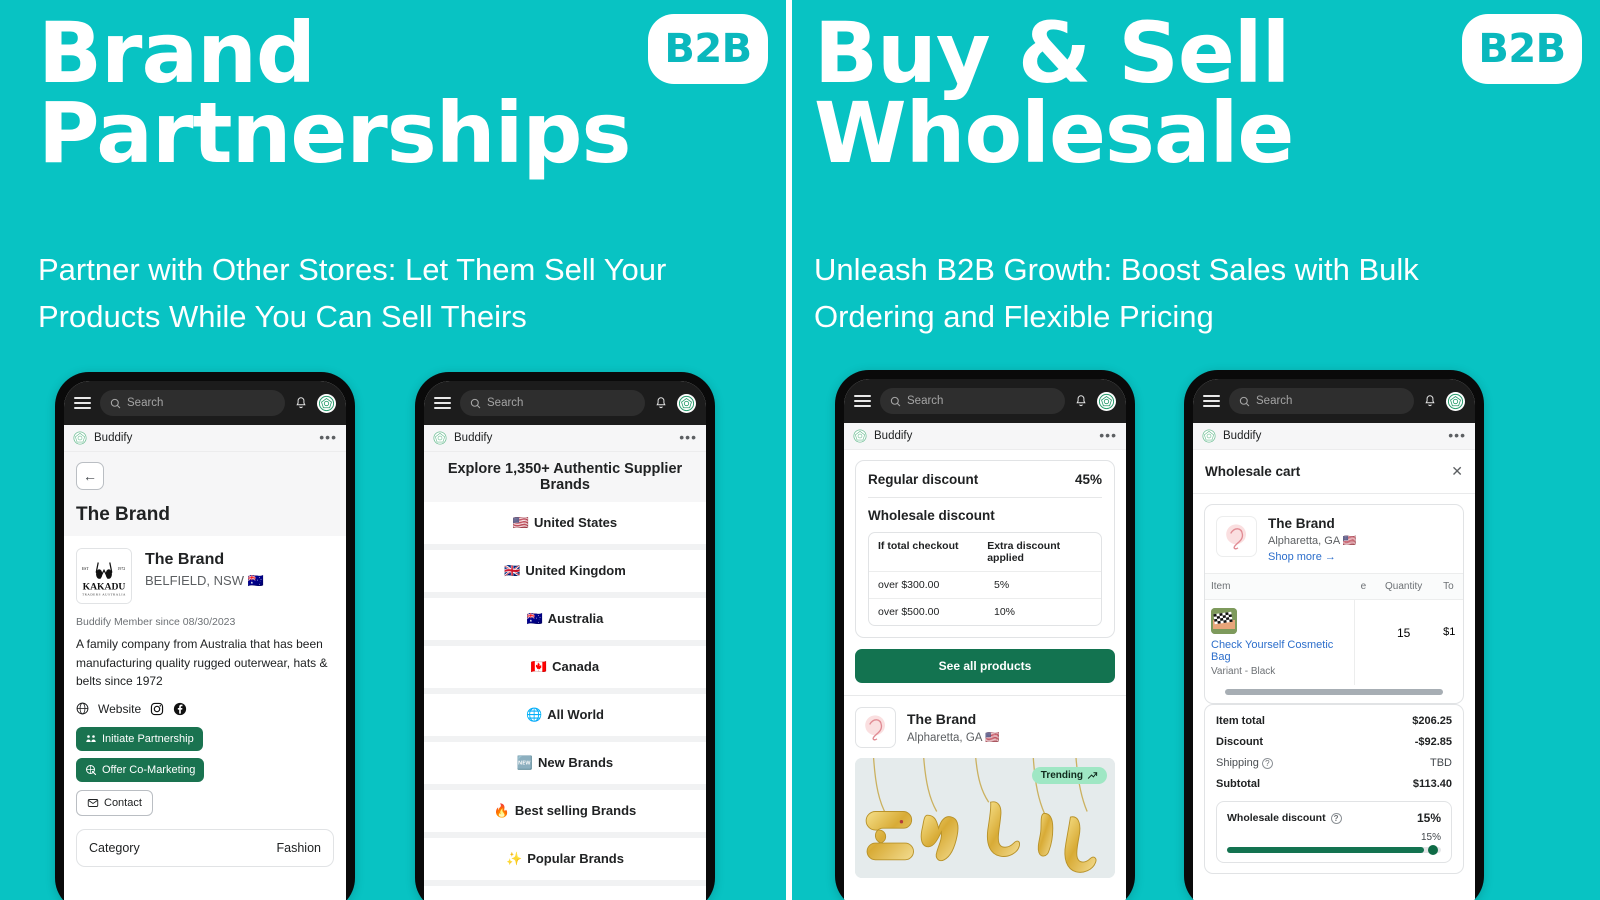 This screenshot has height=900, width=1600. I want to click on cart-table-header: Item e Quantity To, so click(1334, 586).